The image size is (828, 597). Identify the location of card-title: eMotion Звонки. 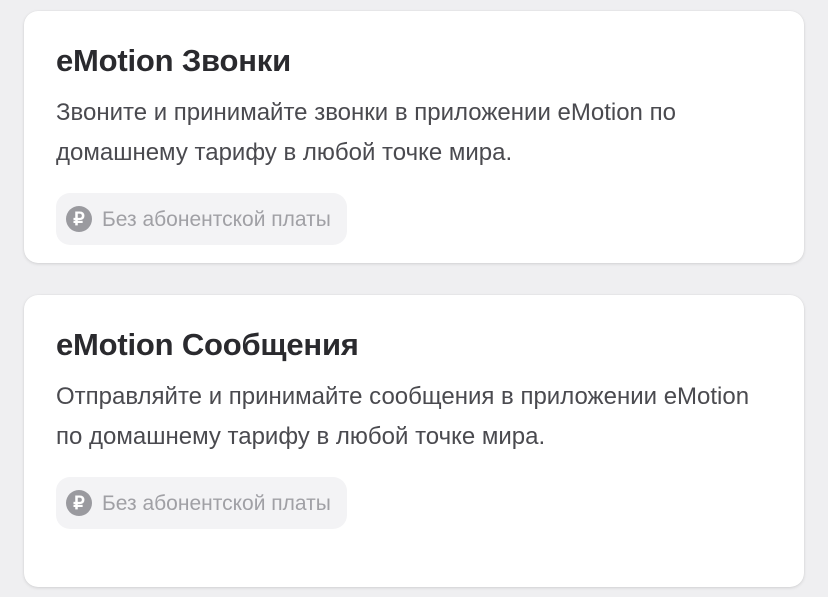
(173, 60).